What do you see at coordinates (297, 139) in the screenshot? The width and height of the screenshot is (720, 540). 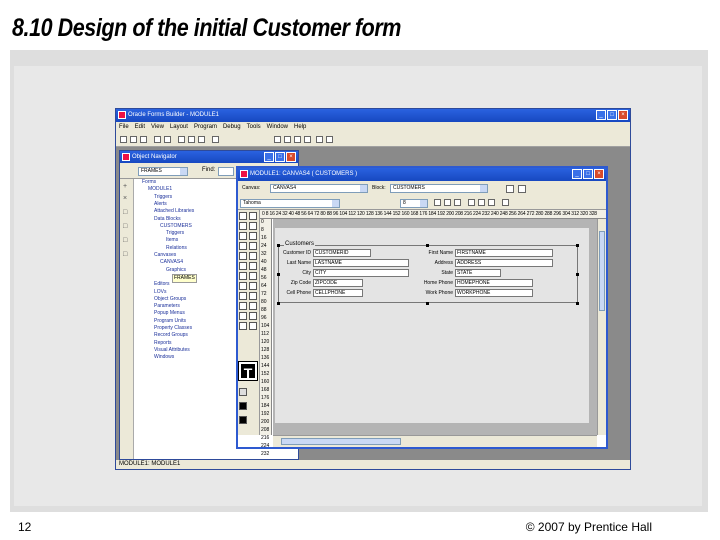 I see `step-out-icon` at bounding box center [297, 139].